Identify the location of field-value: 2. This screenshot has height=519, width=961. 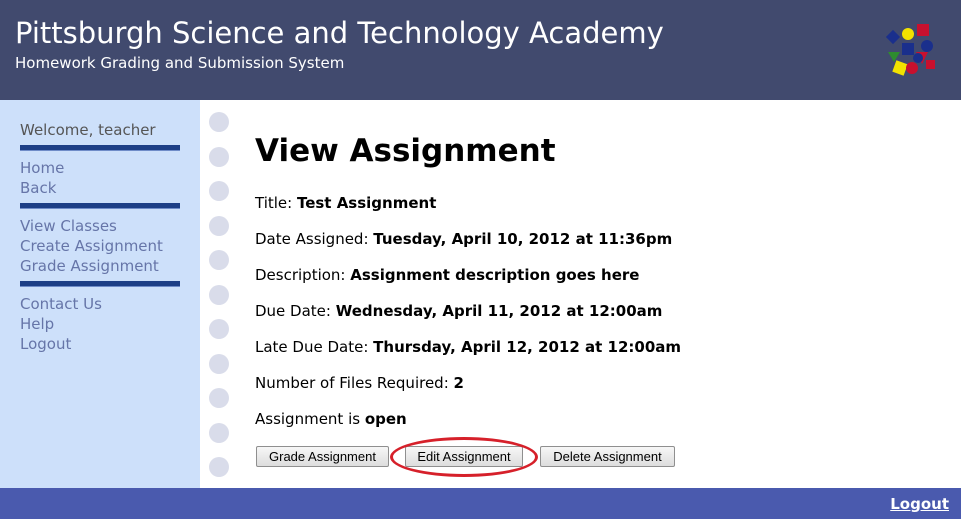
(458, 383).